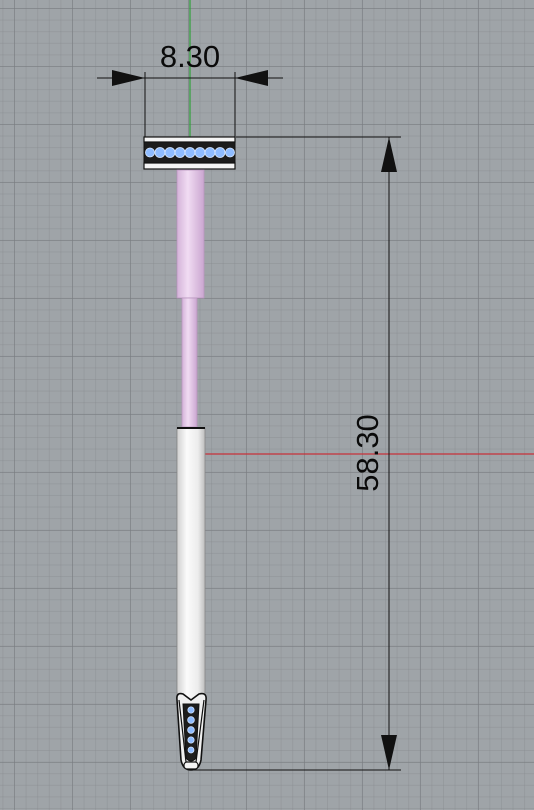  I want to click on width-arrow-left, so click(128, 78).